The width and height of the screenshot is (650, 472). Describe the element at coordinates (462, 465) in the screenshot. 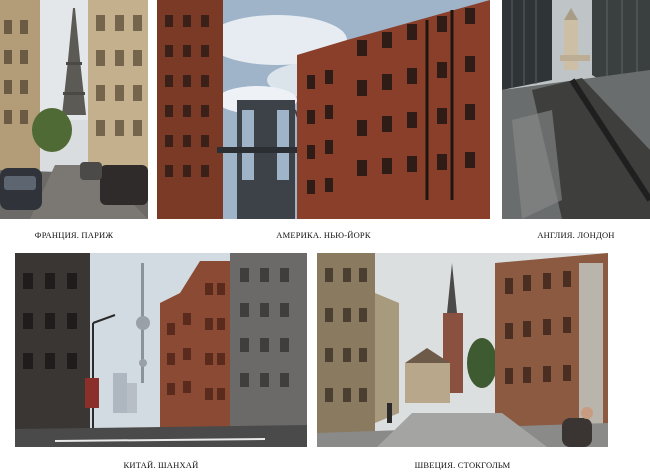

I see `caption-stockholm: ШВЕЦИЯ. СТОКГОЛЬМ` at that location.